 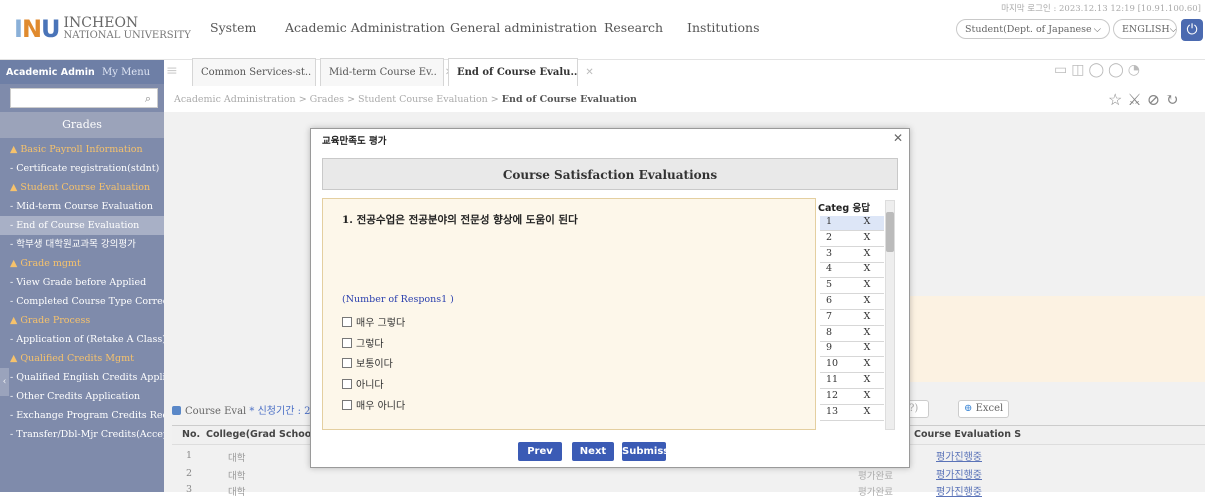 I want to click on col-no: No., so click(x=191, y=434).